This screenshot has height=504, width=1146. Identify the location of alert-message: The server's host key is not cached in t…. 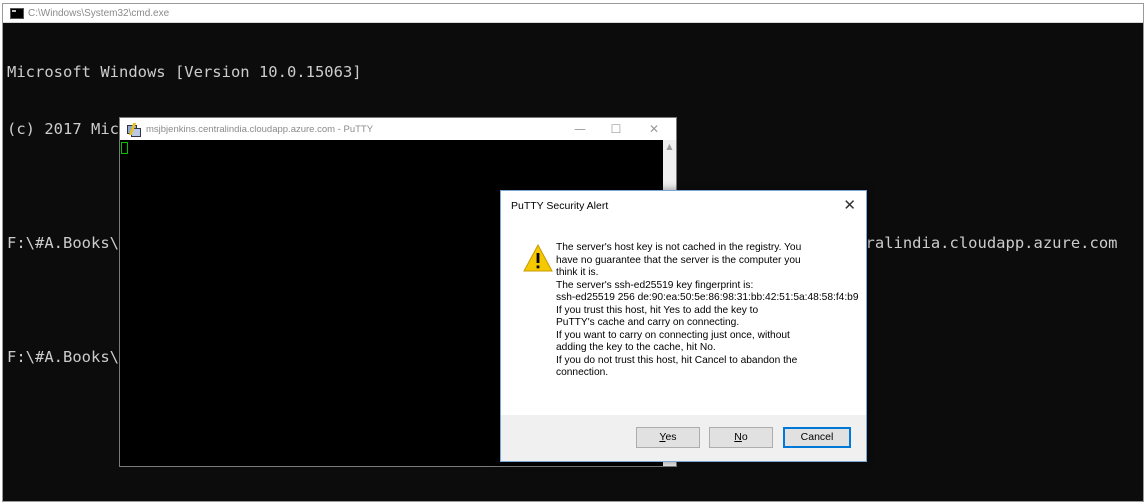
(708, 311).